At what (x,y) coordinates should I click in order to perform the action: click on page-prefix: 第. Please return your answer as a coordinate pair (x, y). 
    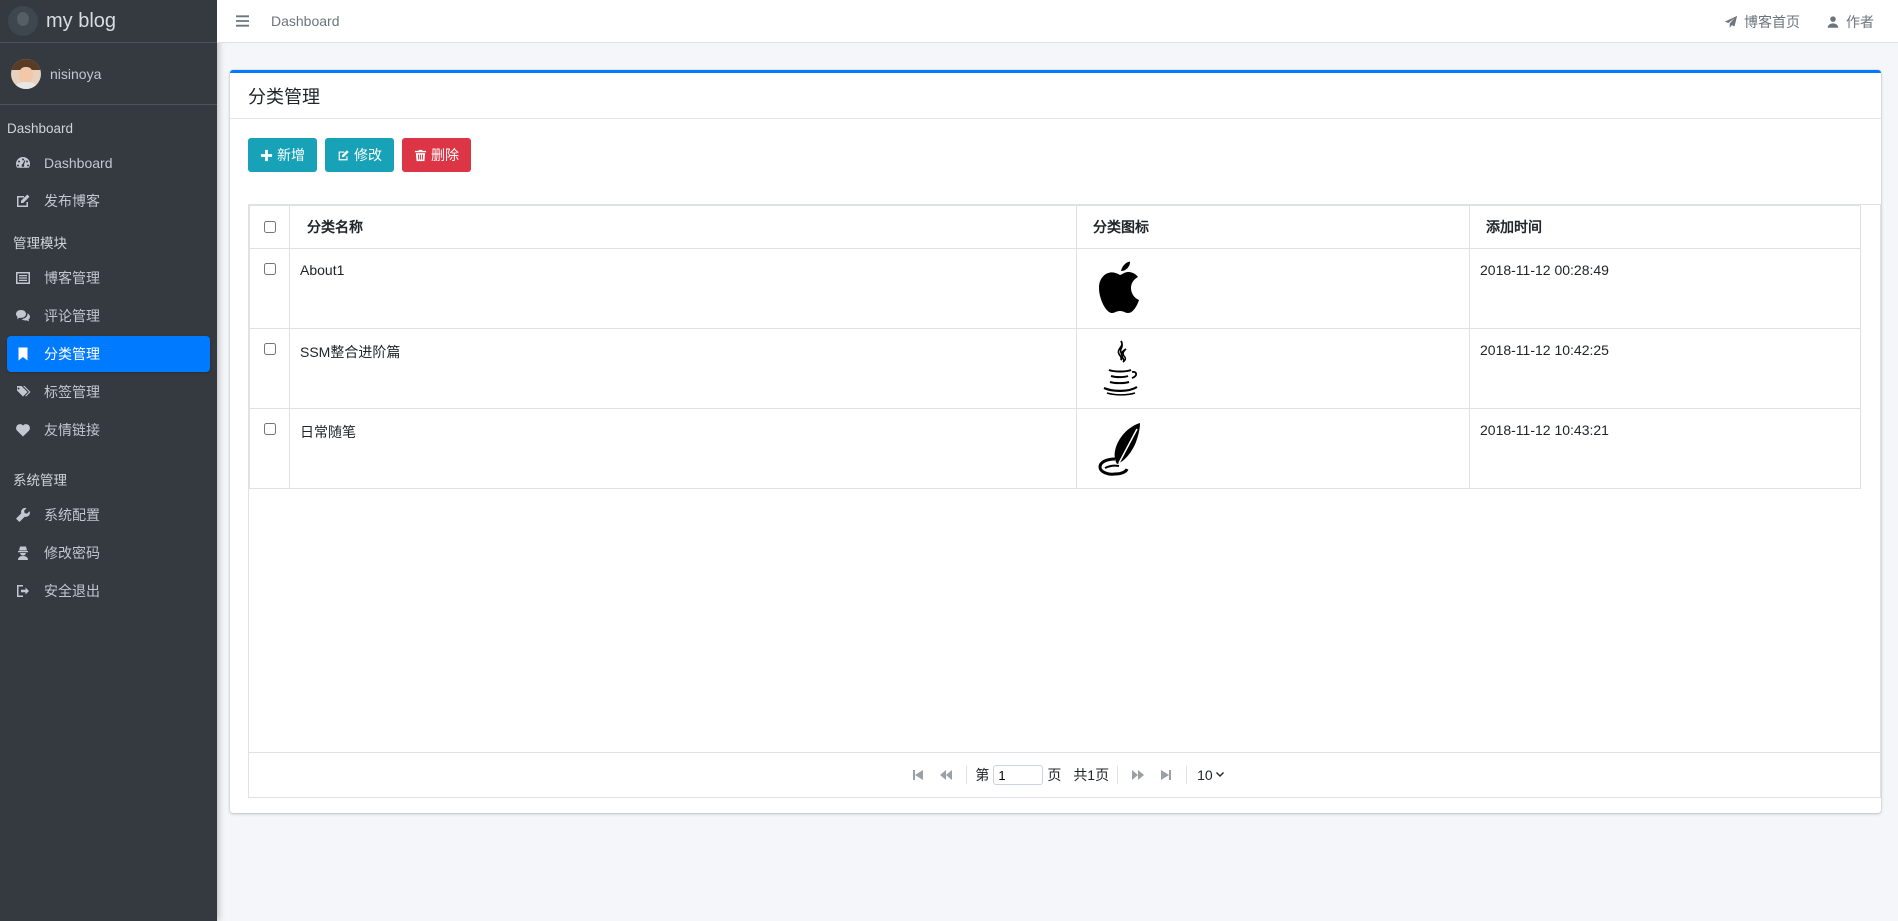
    Looking at the image, I should click on (982, 775).